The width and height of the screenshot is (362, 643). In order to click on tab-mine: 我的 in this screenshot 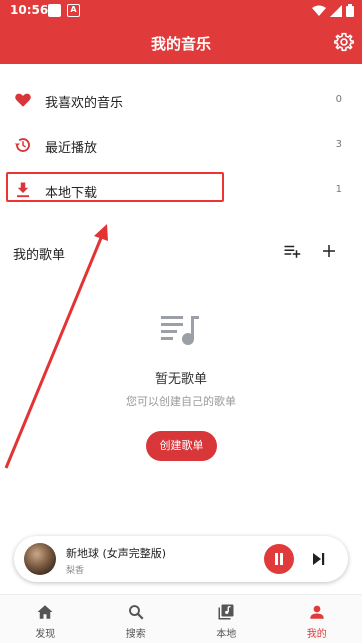, I will do `click(317, 619)`.